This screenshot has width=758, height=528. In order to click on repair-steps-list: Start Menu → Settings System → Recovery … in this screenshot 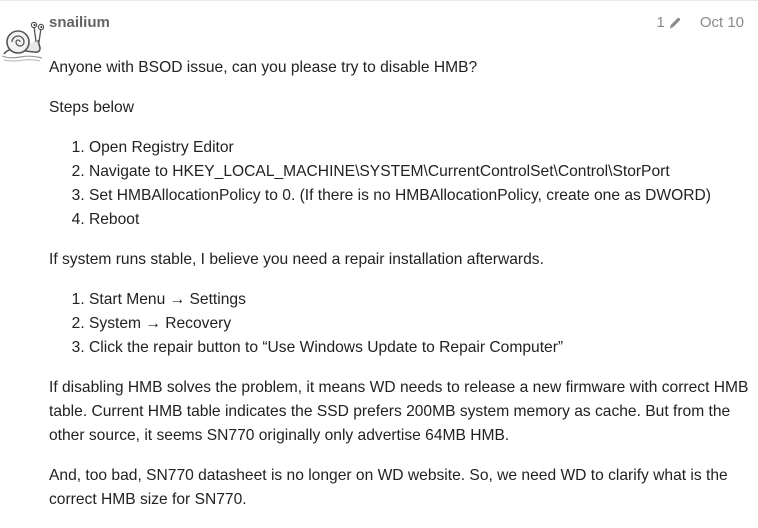, I will do `click(399, 324)`.